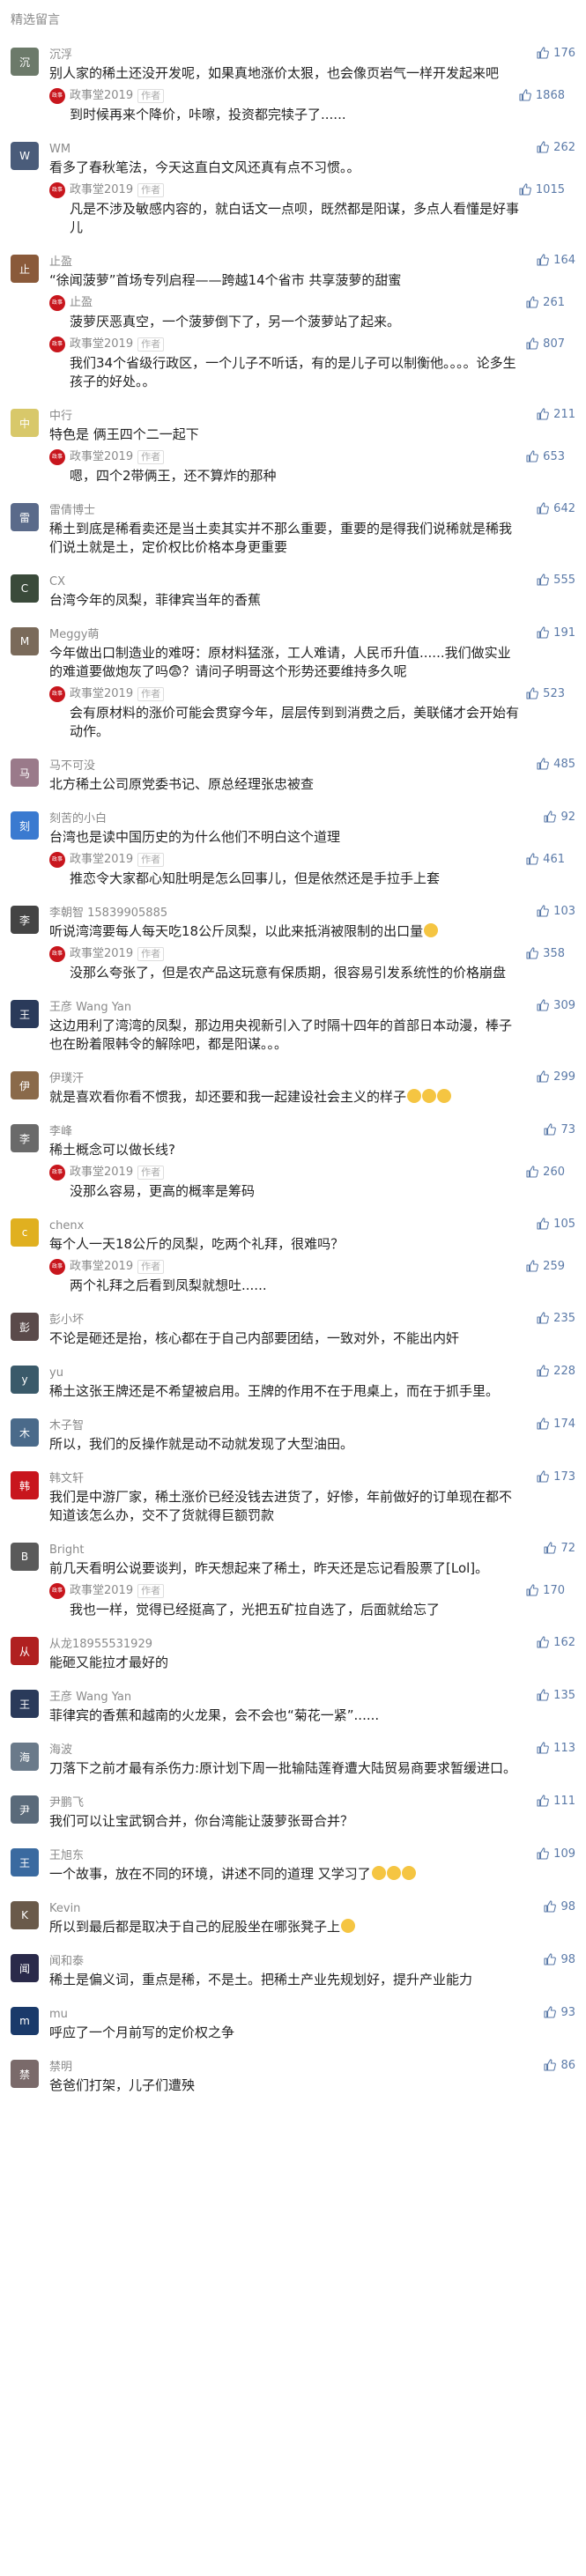 This screenshot has height=2576, width=586. I want to click on user-avatar: 中, so click(25, 423).